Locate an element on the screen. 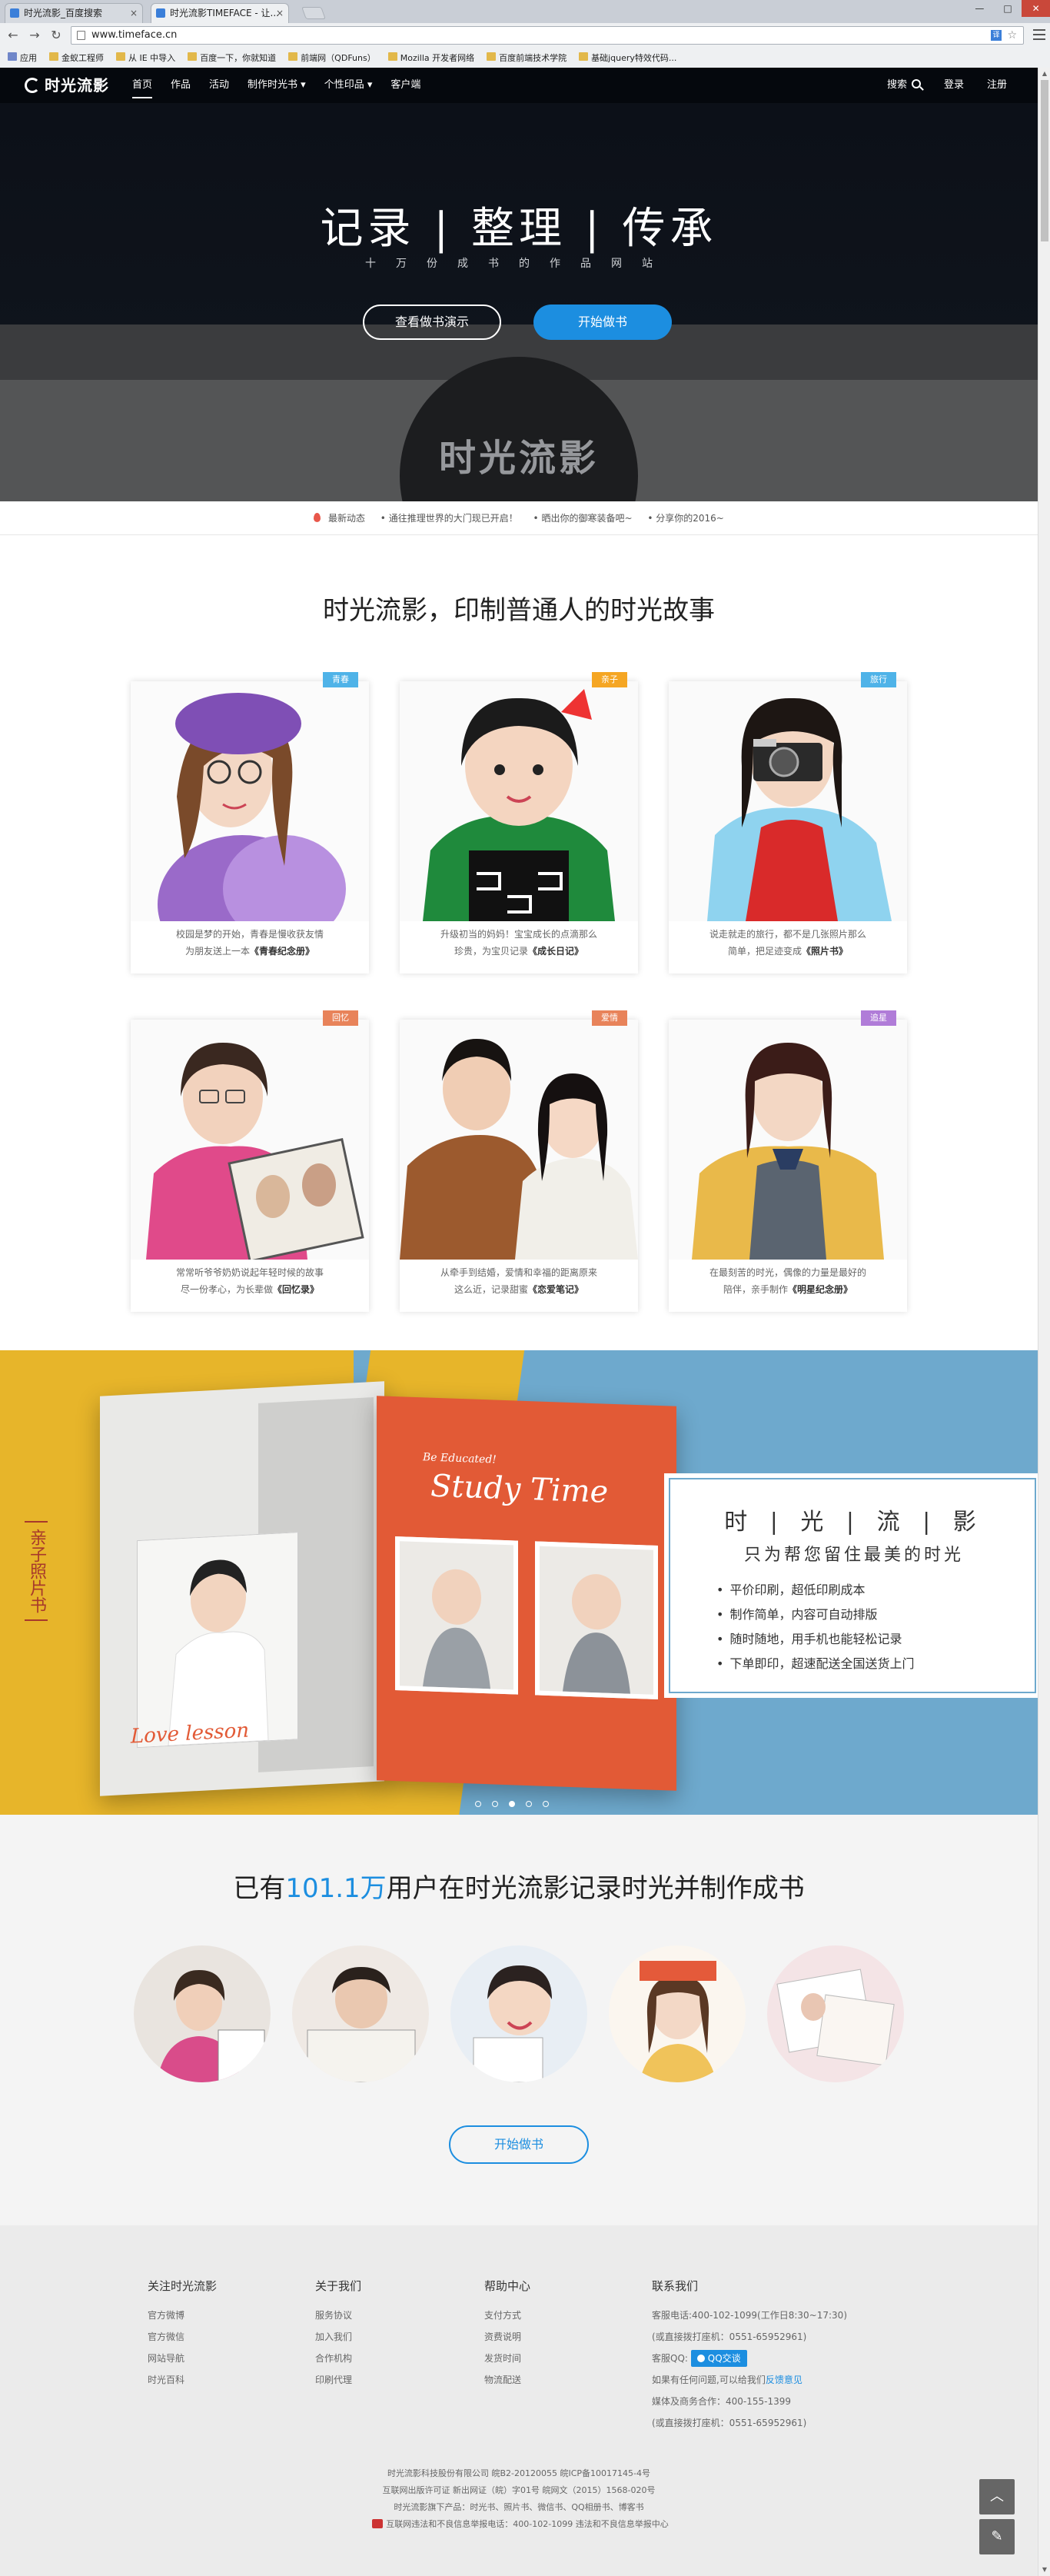 This screenshot has width=1050, height=2576. carousel-dot-active is located at coordinates (512, 1804).